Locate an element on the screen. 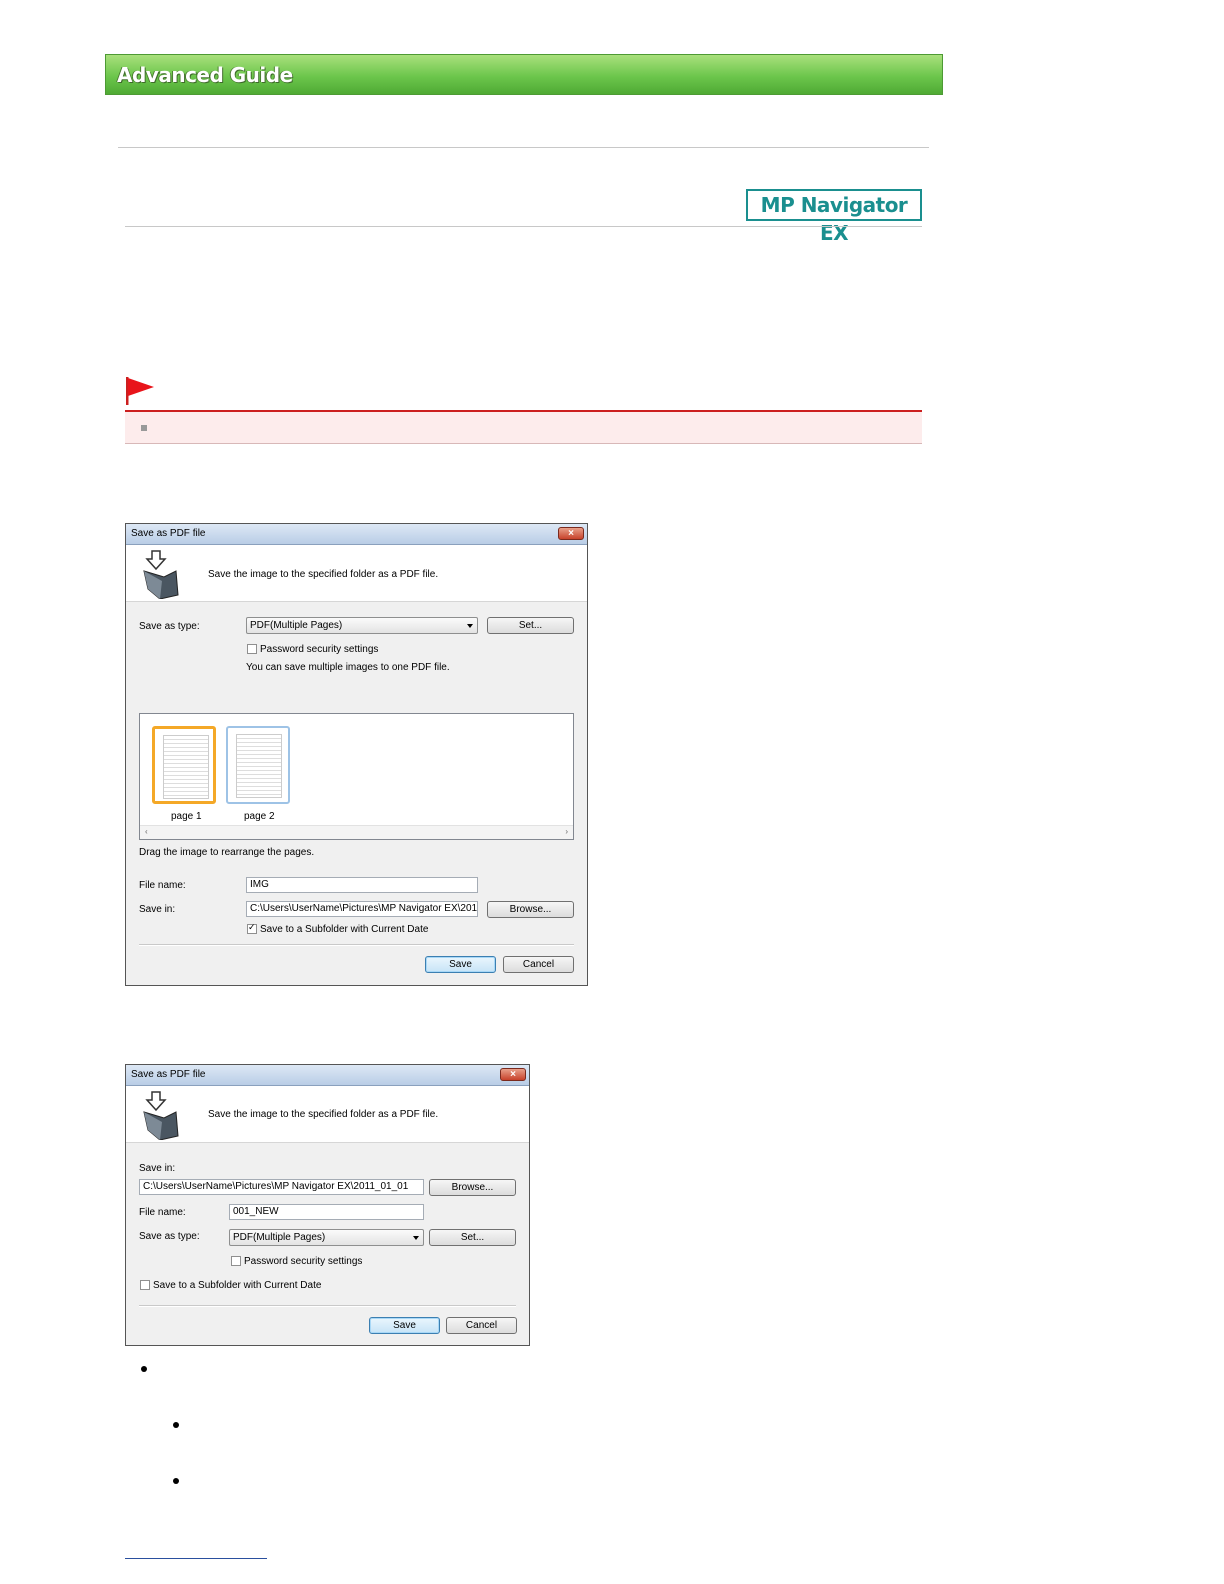  thumbnail-label: page 2 is located at coordinates (259, 816).